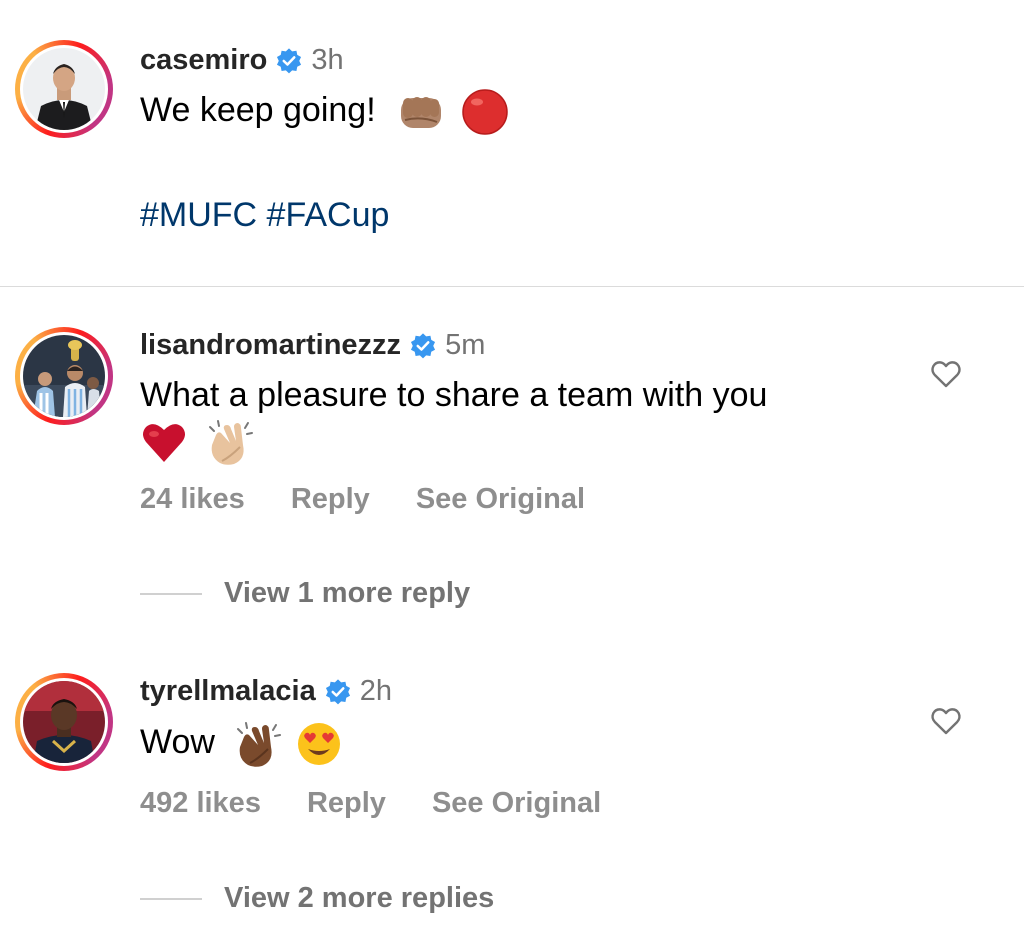  I want to click on red-heart-emoji-icon, so click(164, 443).